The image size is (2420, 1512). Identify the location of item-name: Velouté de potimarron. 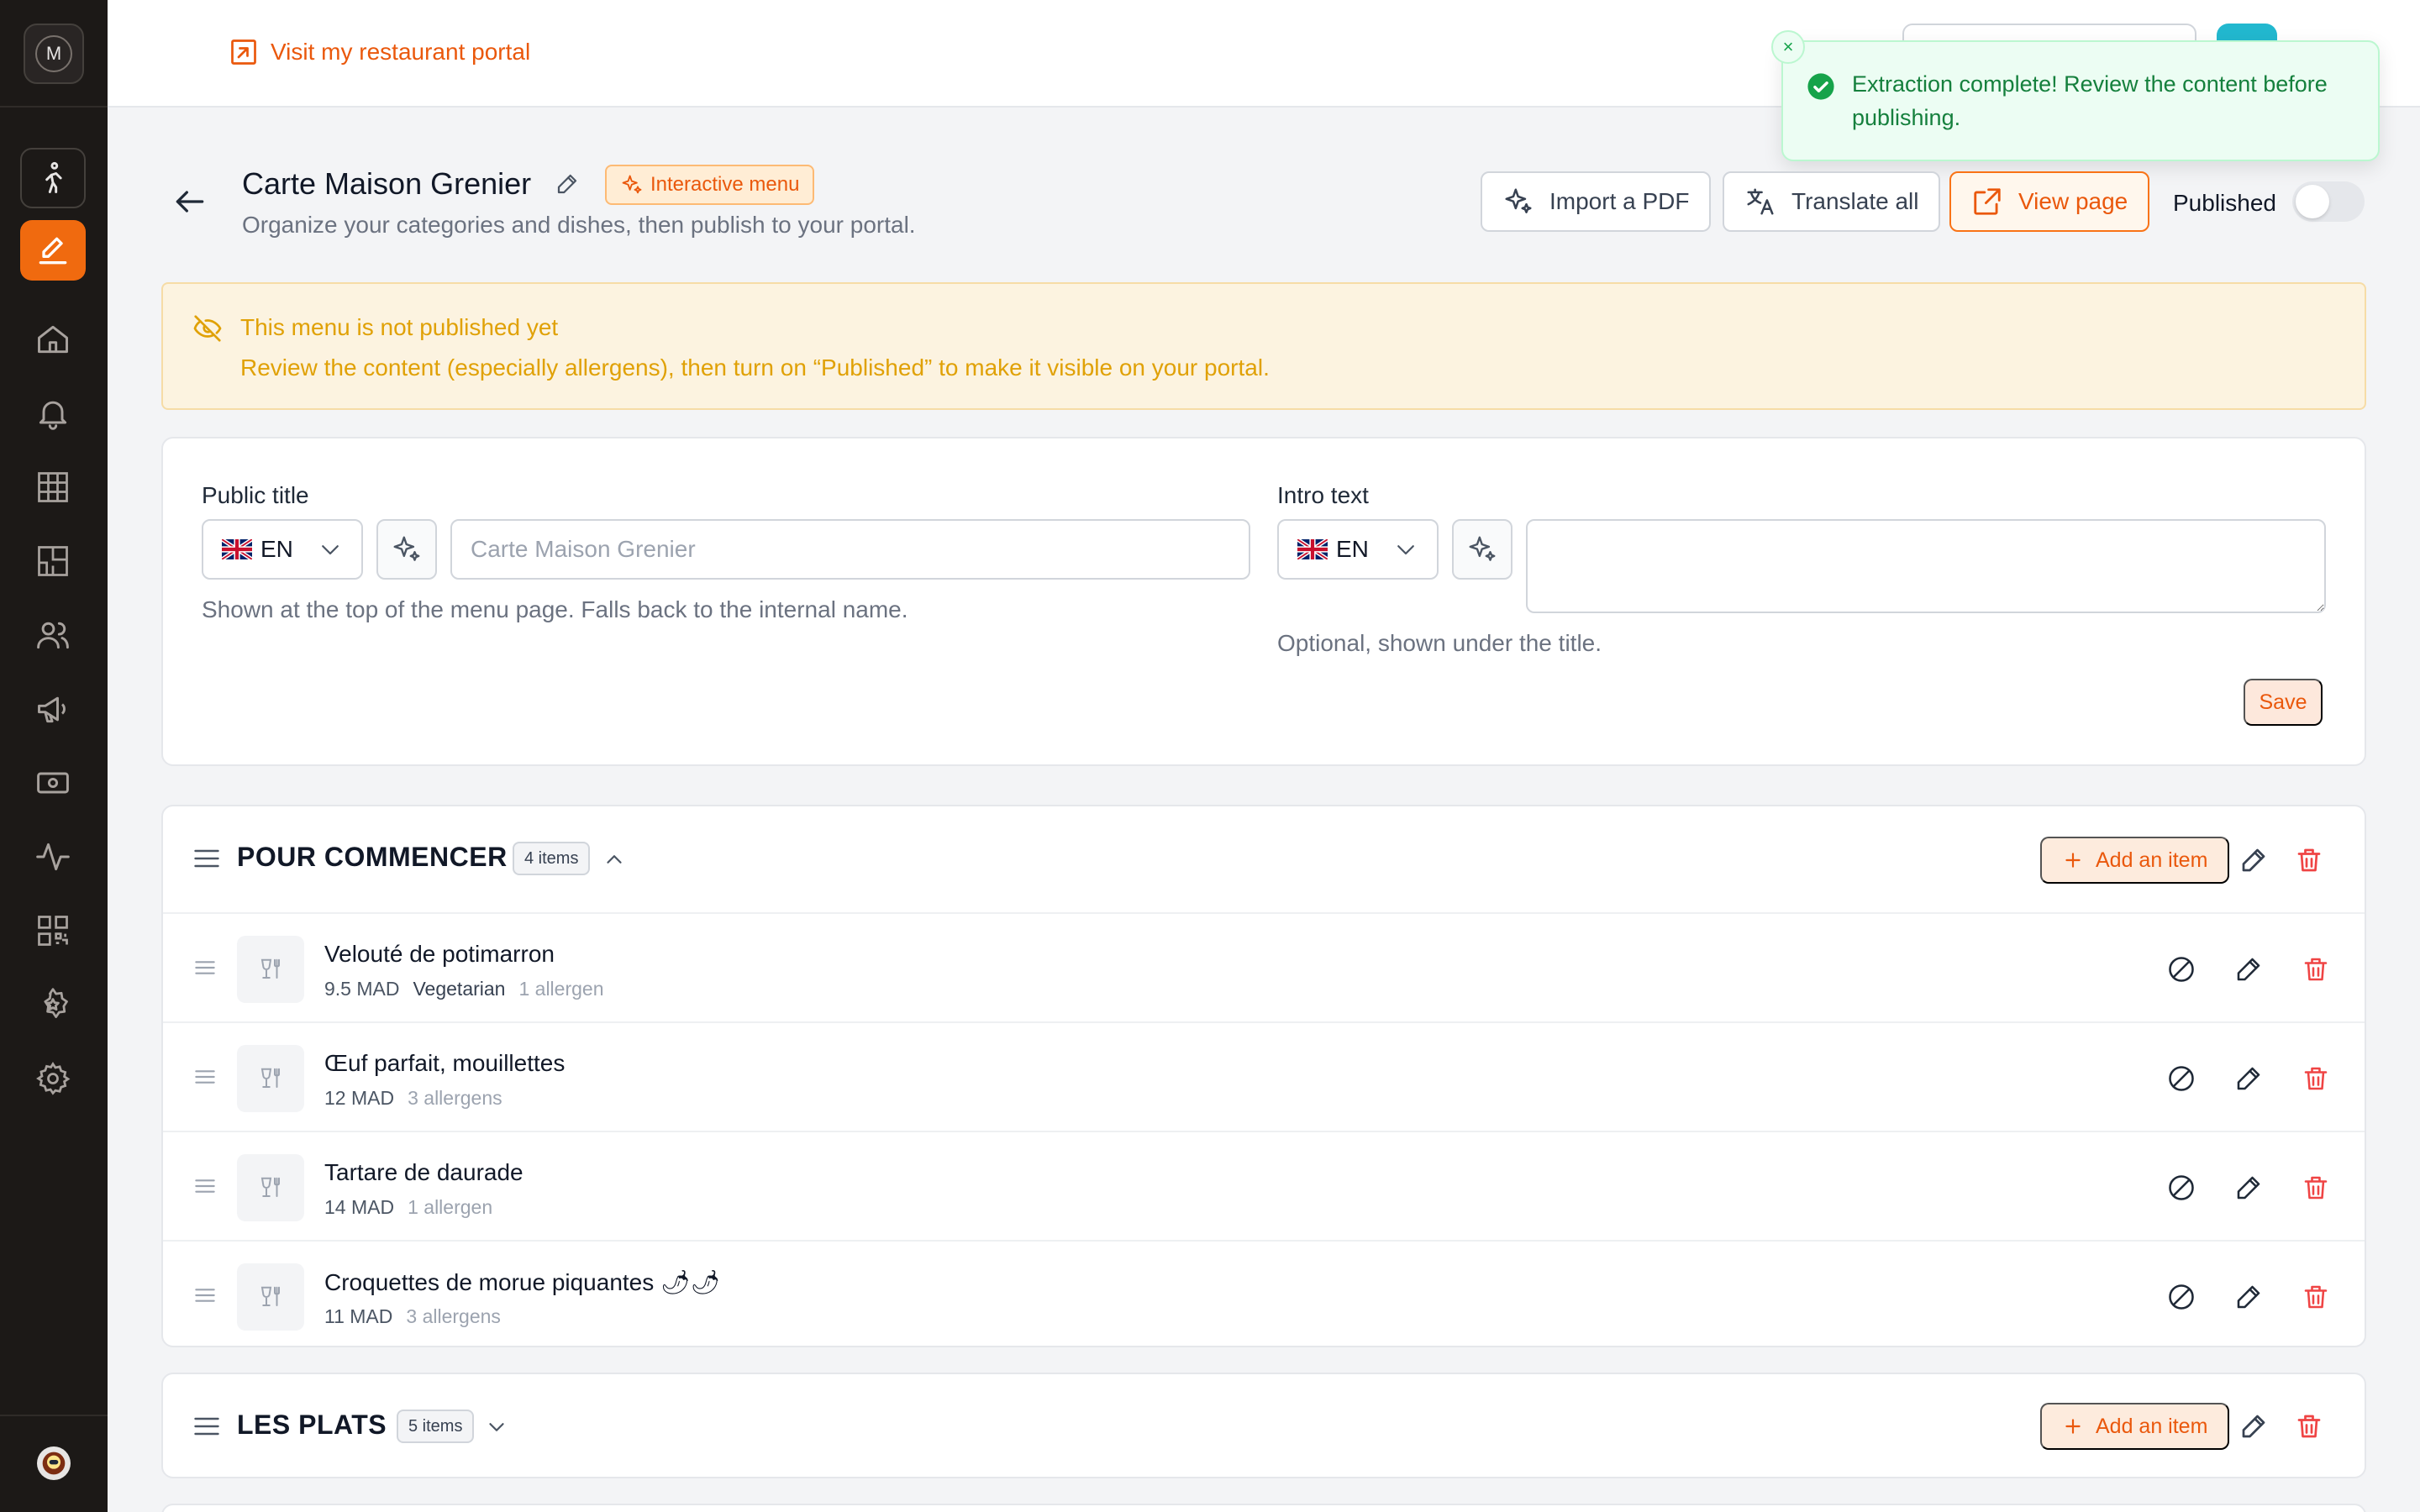
(439, 954).